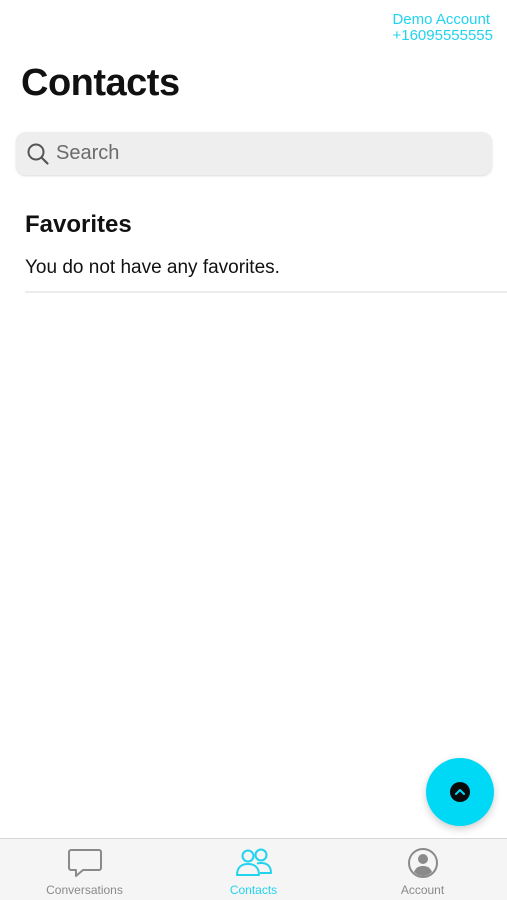  I want to click on people-icon, so click(253, 862).